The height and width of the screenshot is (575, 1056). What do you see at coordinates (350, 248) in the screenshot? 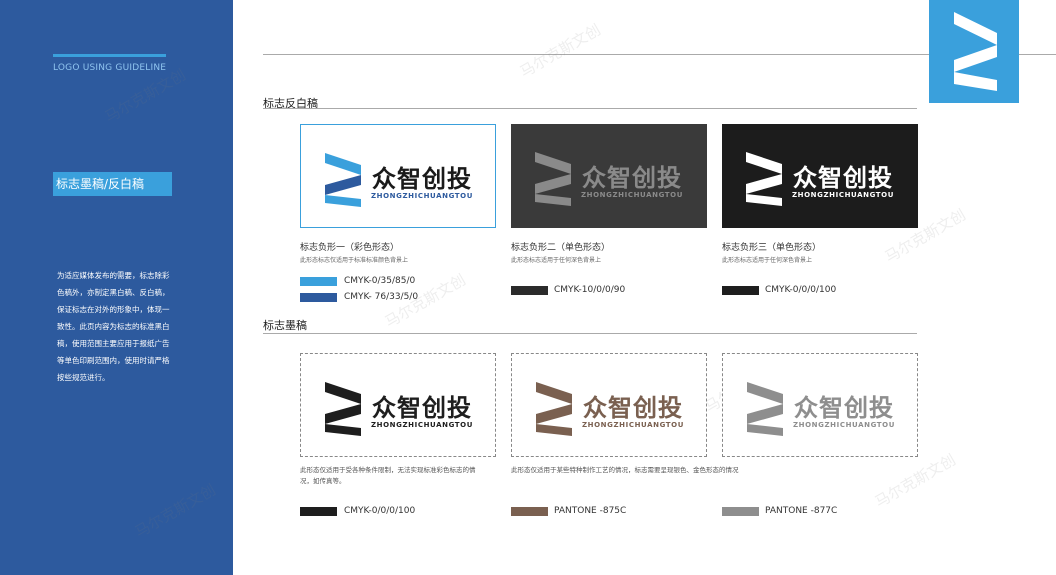
I see `card-caption: 标志负形一（彩色形态）` at bounding box center [350, 248].